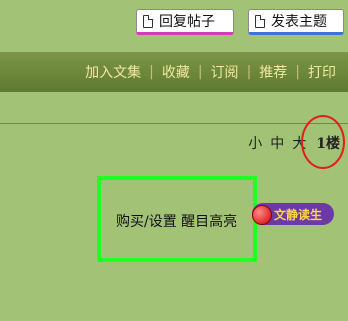 The height and width of the screenshot is (321, 348). What do you see at coordinates (225, 72) in the screenshot?
I see `subscribe-link: 订阅` at bounding box center [225, 72].